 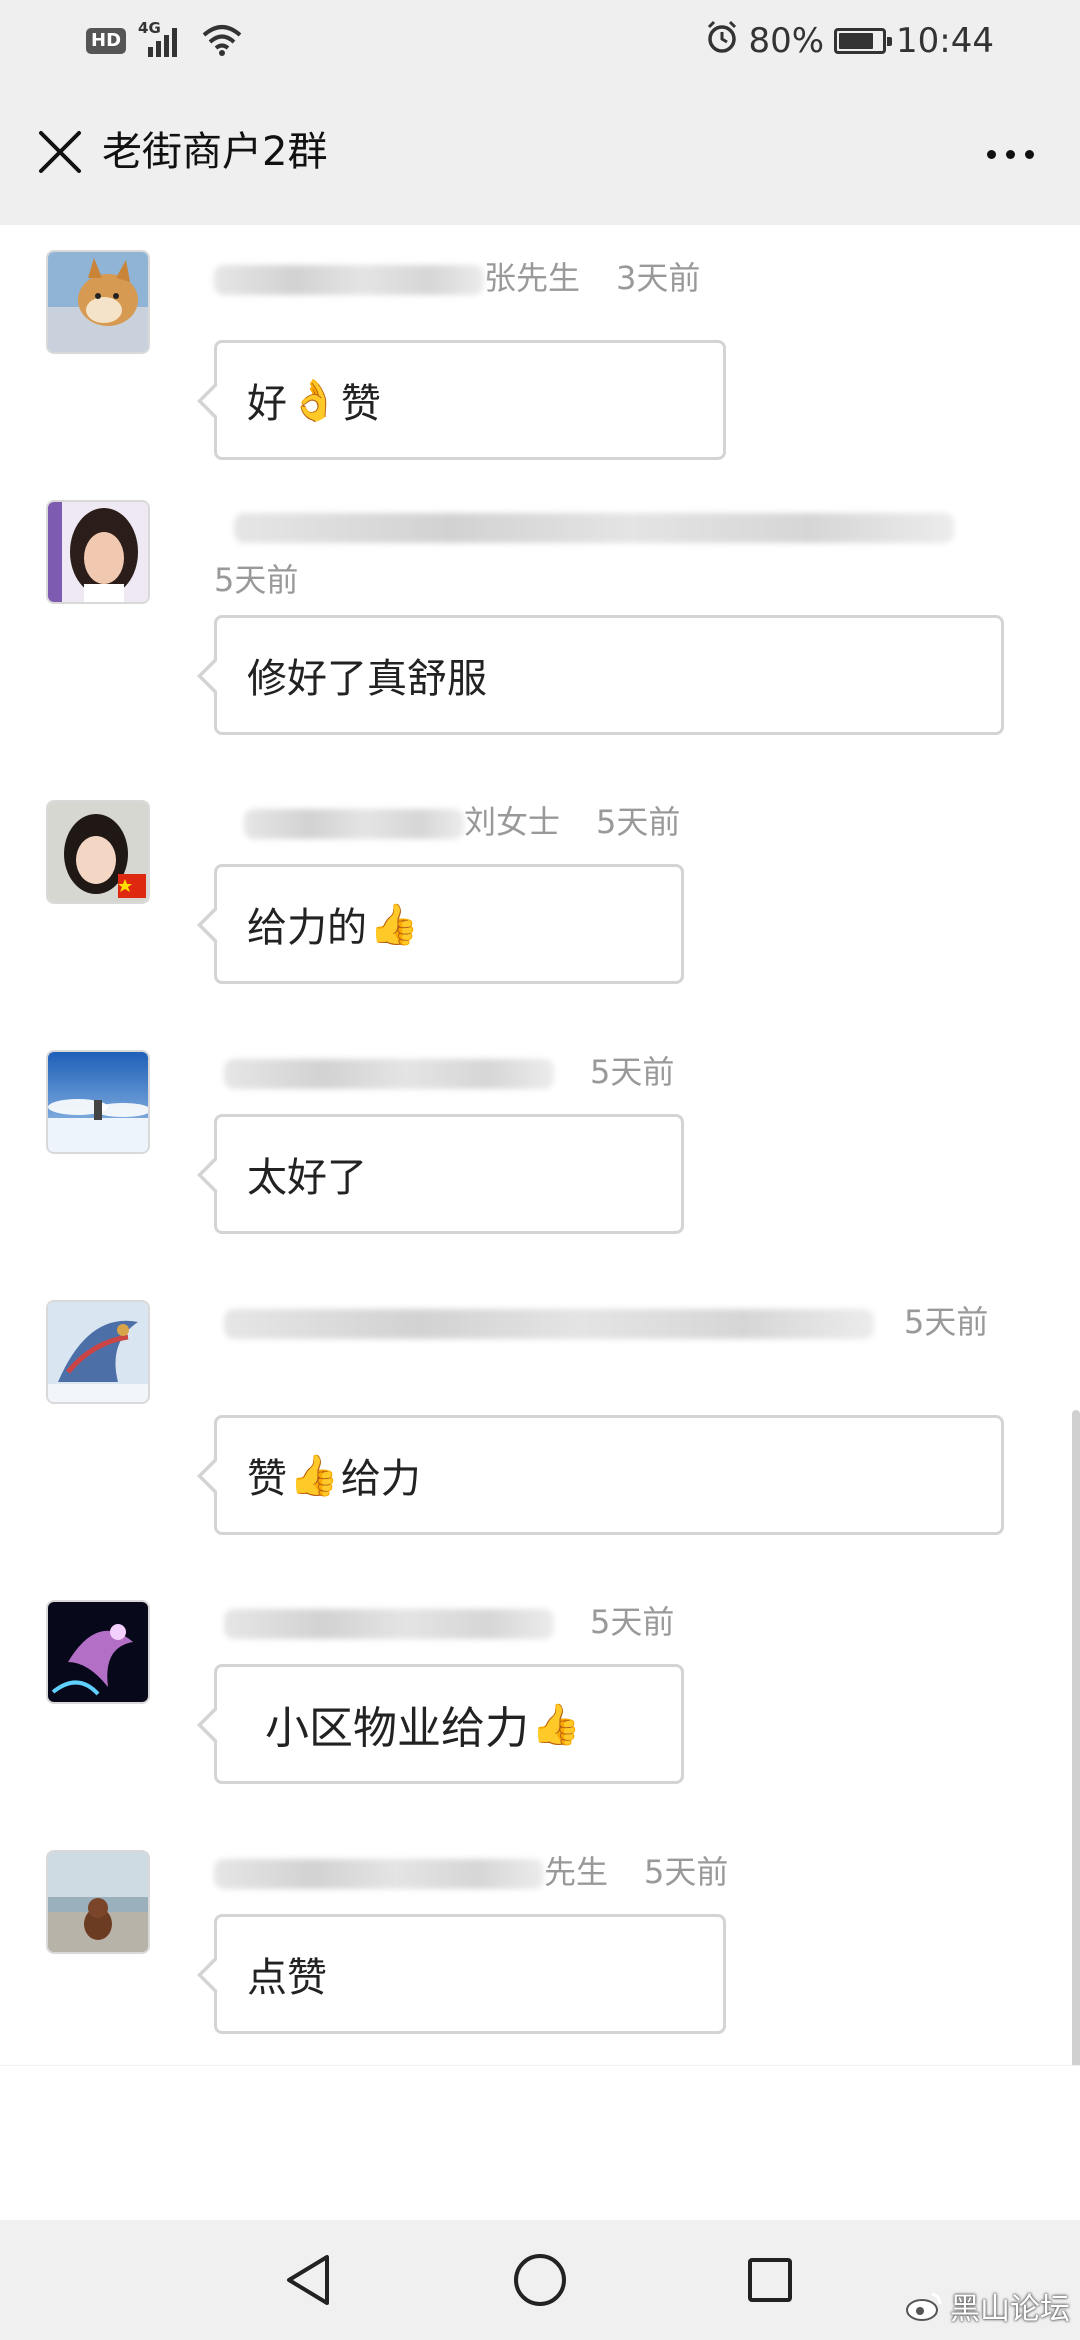 What do you see at coordinates (540, 152) in the screenshot?
I see `title-bar: 老街商户2群` at bounding box center [540, 152].